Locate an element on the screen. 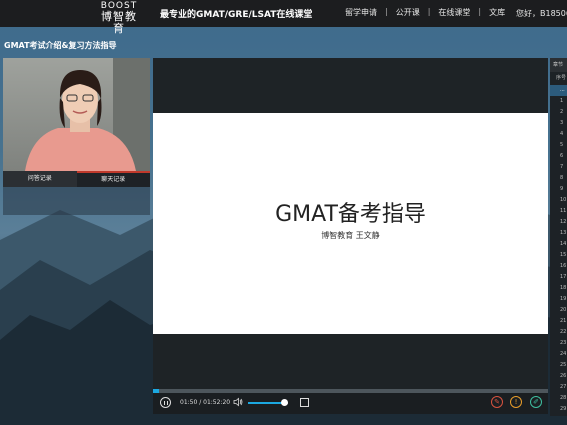  playback-time: 01:50 / 01:52:20 is located at coordinates (205, 402).